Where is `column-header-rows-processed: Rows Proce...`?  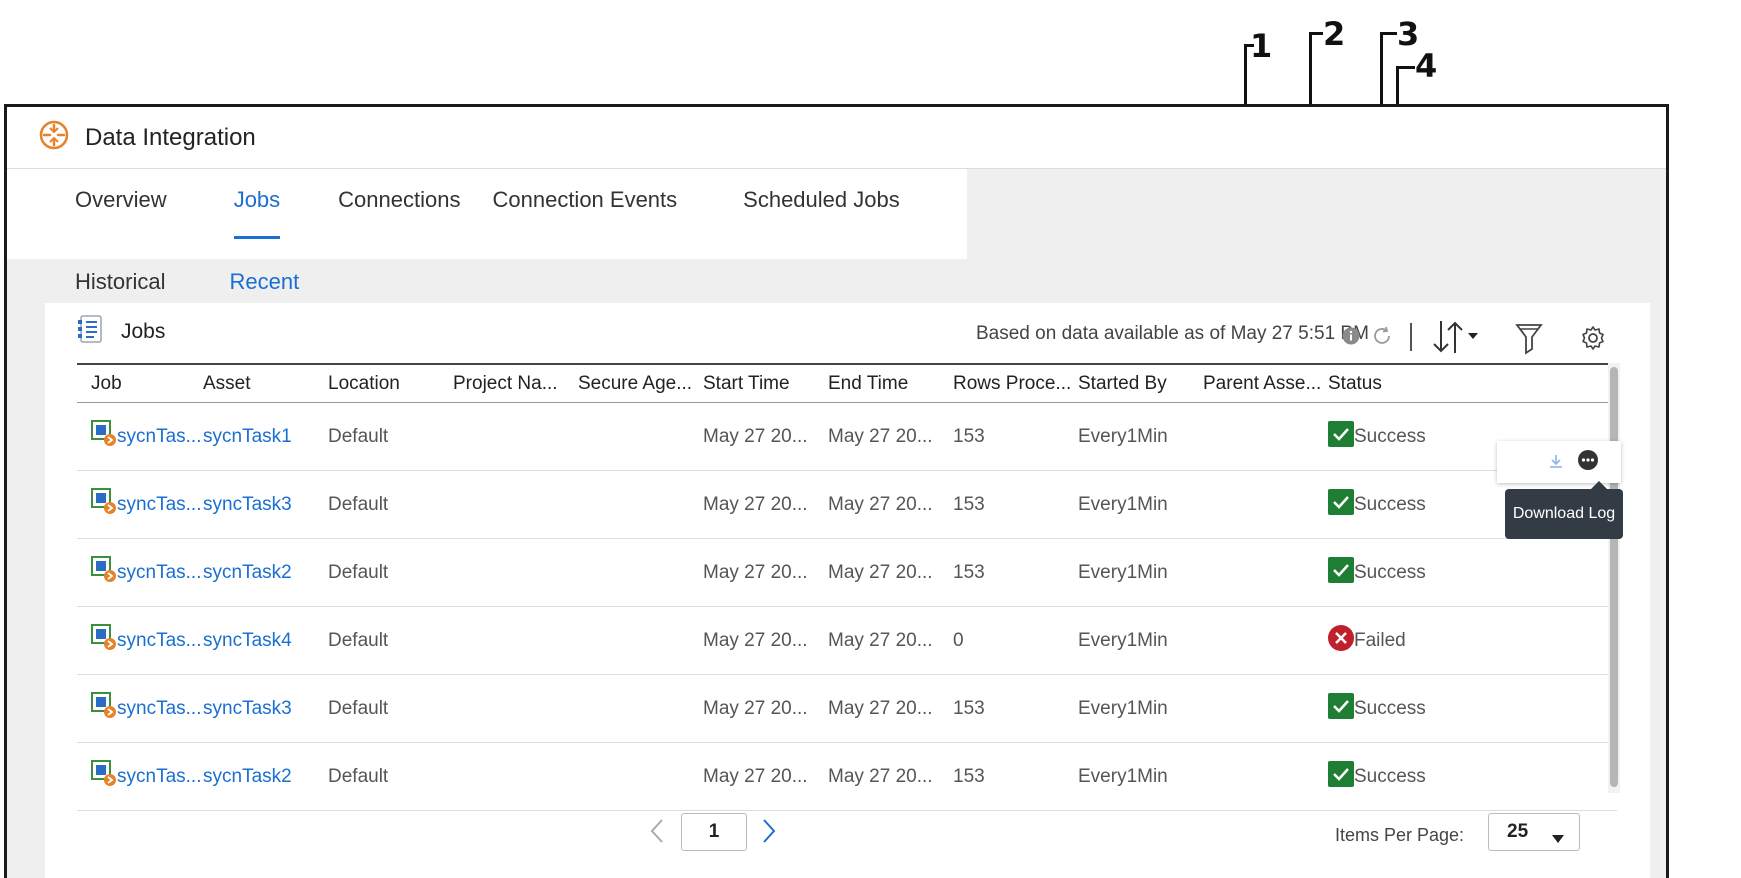 column-header-rows-processed: Rows Proce... is located at coordinates (1015, 384).